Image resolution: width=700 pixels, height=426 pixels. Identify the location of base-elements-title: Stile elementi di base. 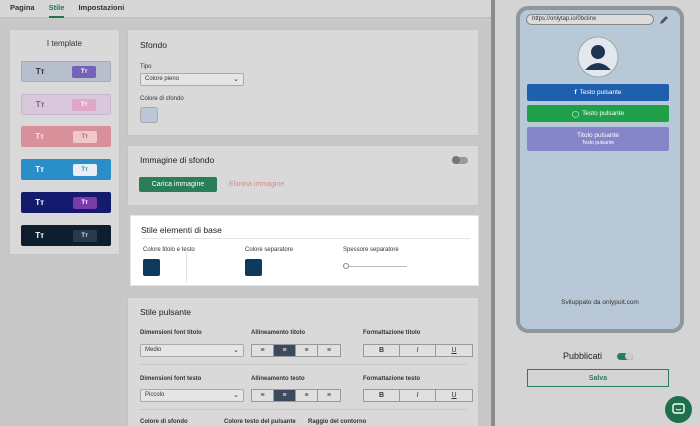
(181, 230).